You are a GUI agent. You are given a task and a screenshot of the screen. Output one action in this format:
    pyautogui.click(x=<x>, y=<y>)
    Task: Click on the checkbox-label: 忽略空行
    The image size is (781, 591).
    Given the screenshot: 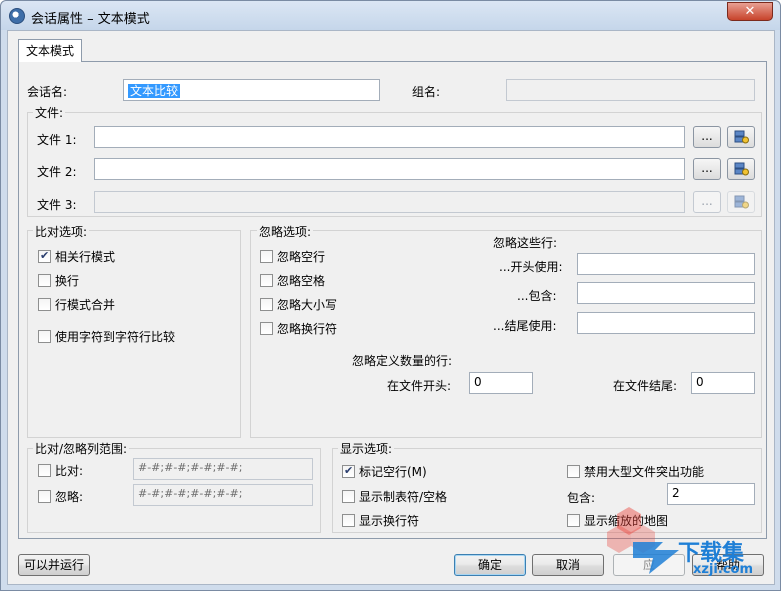 What is the action you would take?
    pyautogui.click(x=301, y=257)
    